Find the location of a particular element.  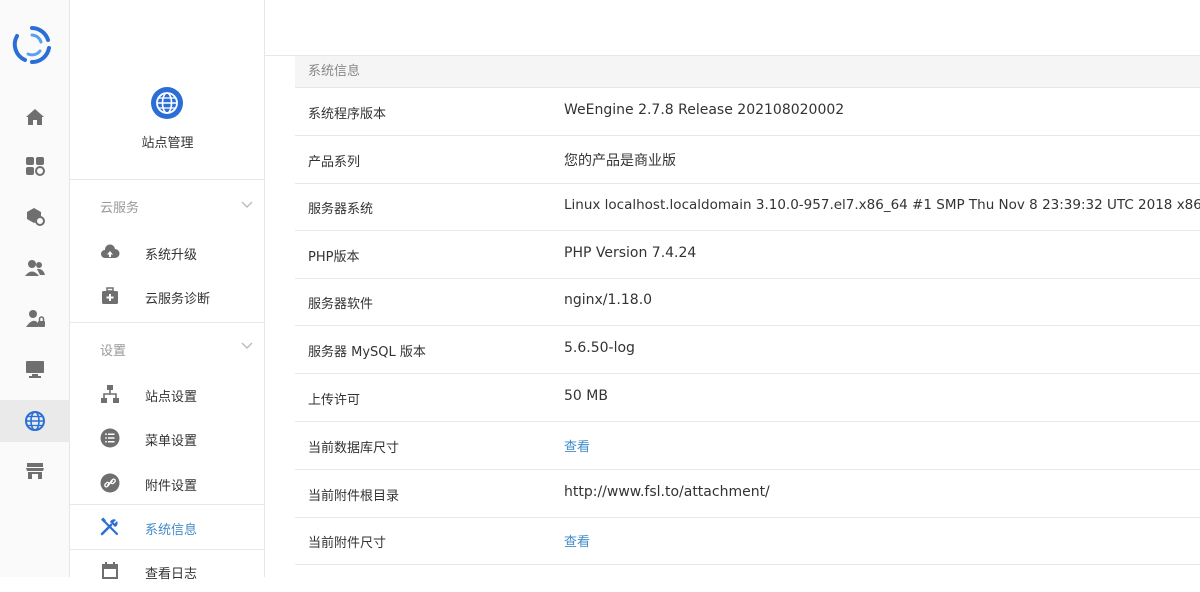

icon-rail is located at coordinates (35, 288).